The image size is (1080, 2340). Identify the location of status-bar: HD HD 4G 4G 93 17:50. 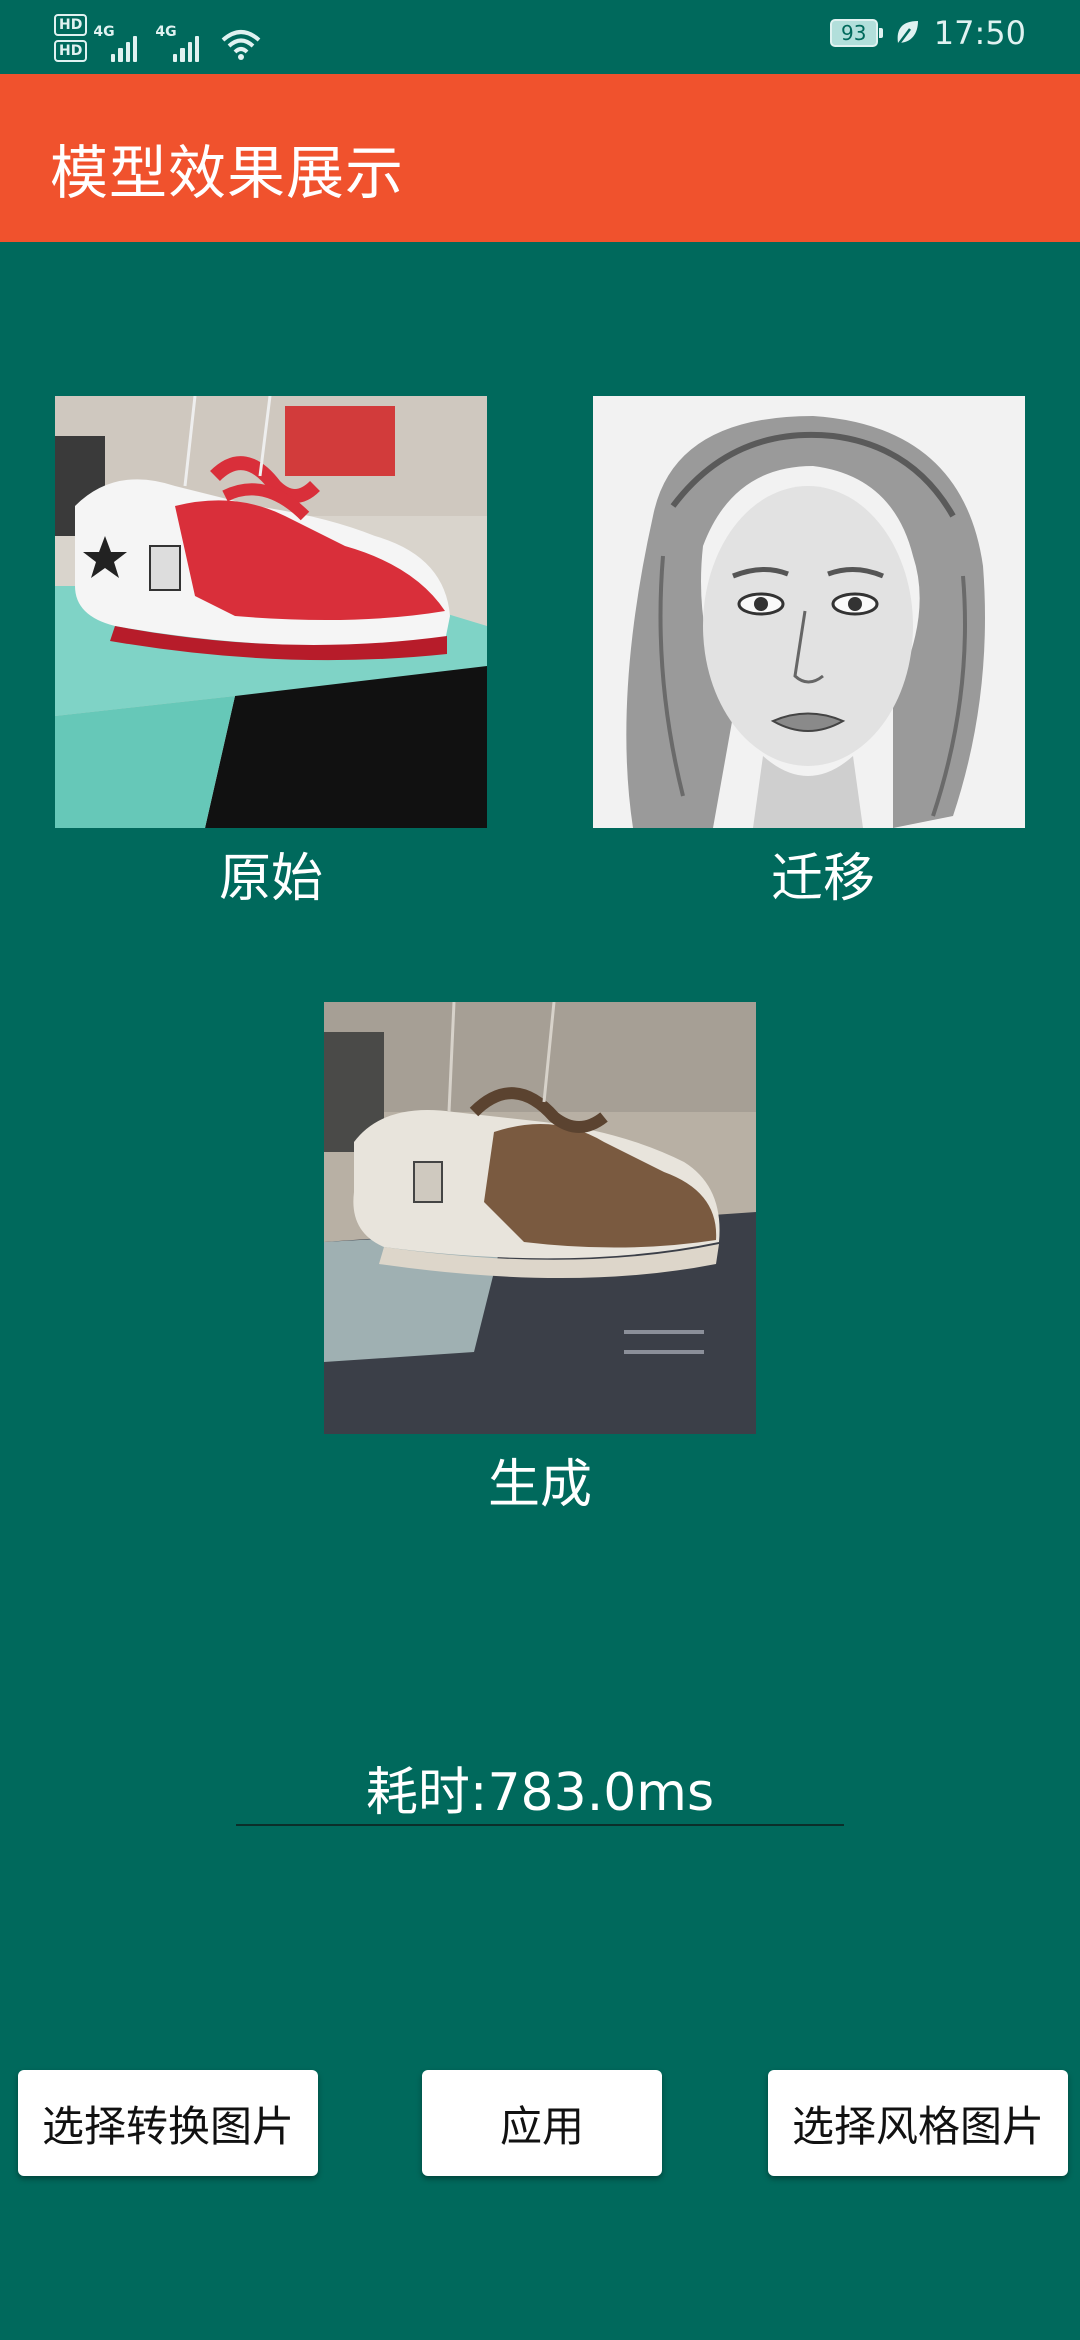
(540, 37).